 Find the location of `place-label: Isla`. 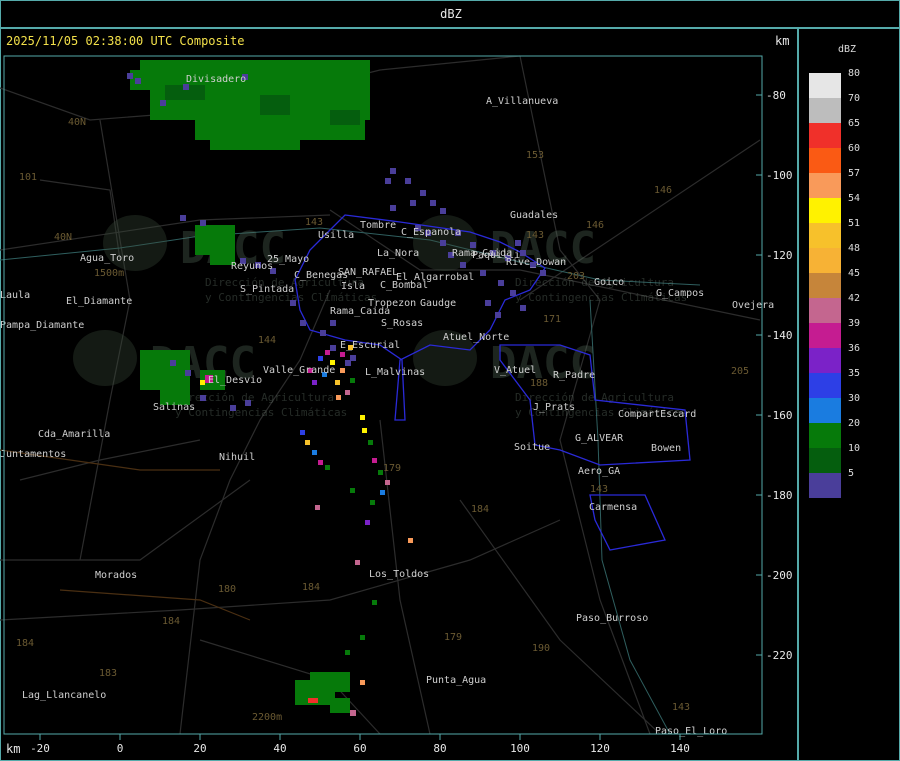

place-label: Isla is located at coordinates (353, 286).